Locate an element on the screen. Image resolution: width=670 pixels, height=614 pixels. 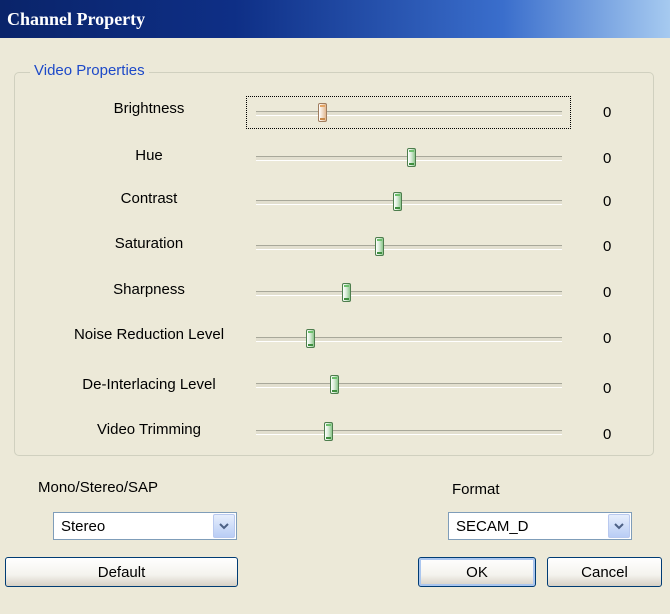
audio-mode-value: Stereo is located at coordinates (83, 526).